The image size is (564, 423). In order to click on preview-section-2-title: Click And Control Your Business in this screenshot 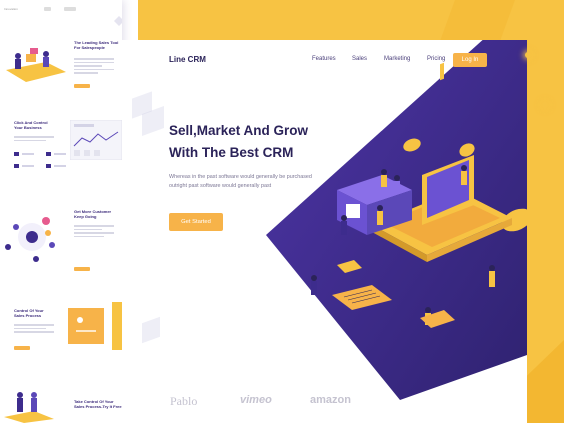, I will do `click(31, 125)`.